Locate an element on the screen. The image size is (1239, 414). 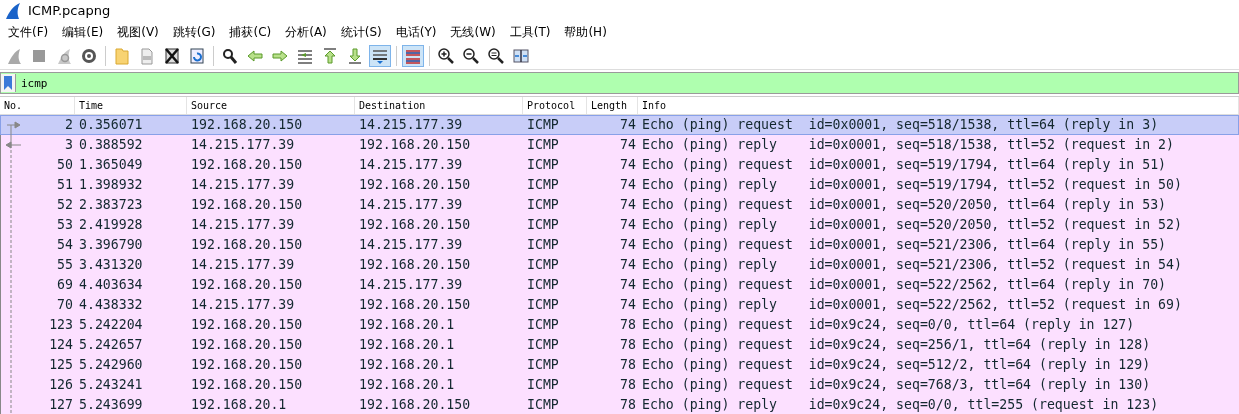
menu-item: 电话(Y) is located at coordinates (417, 32).